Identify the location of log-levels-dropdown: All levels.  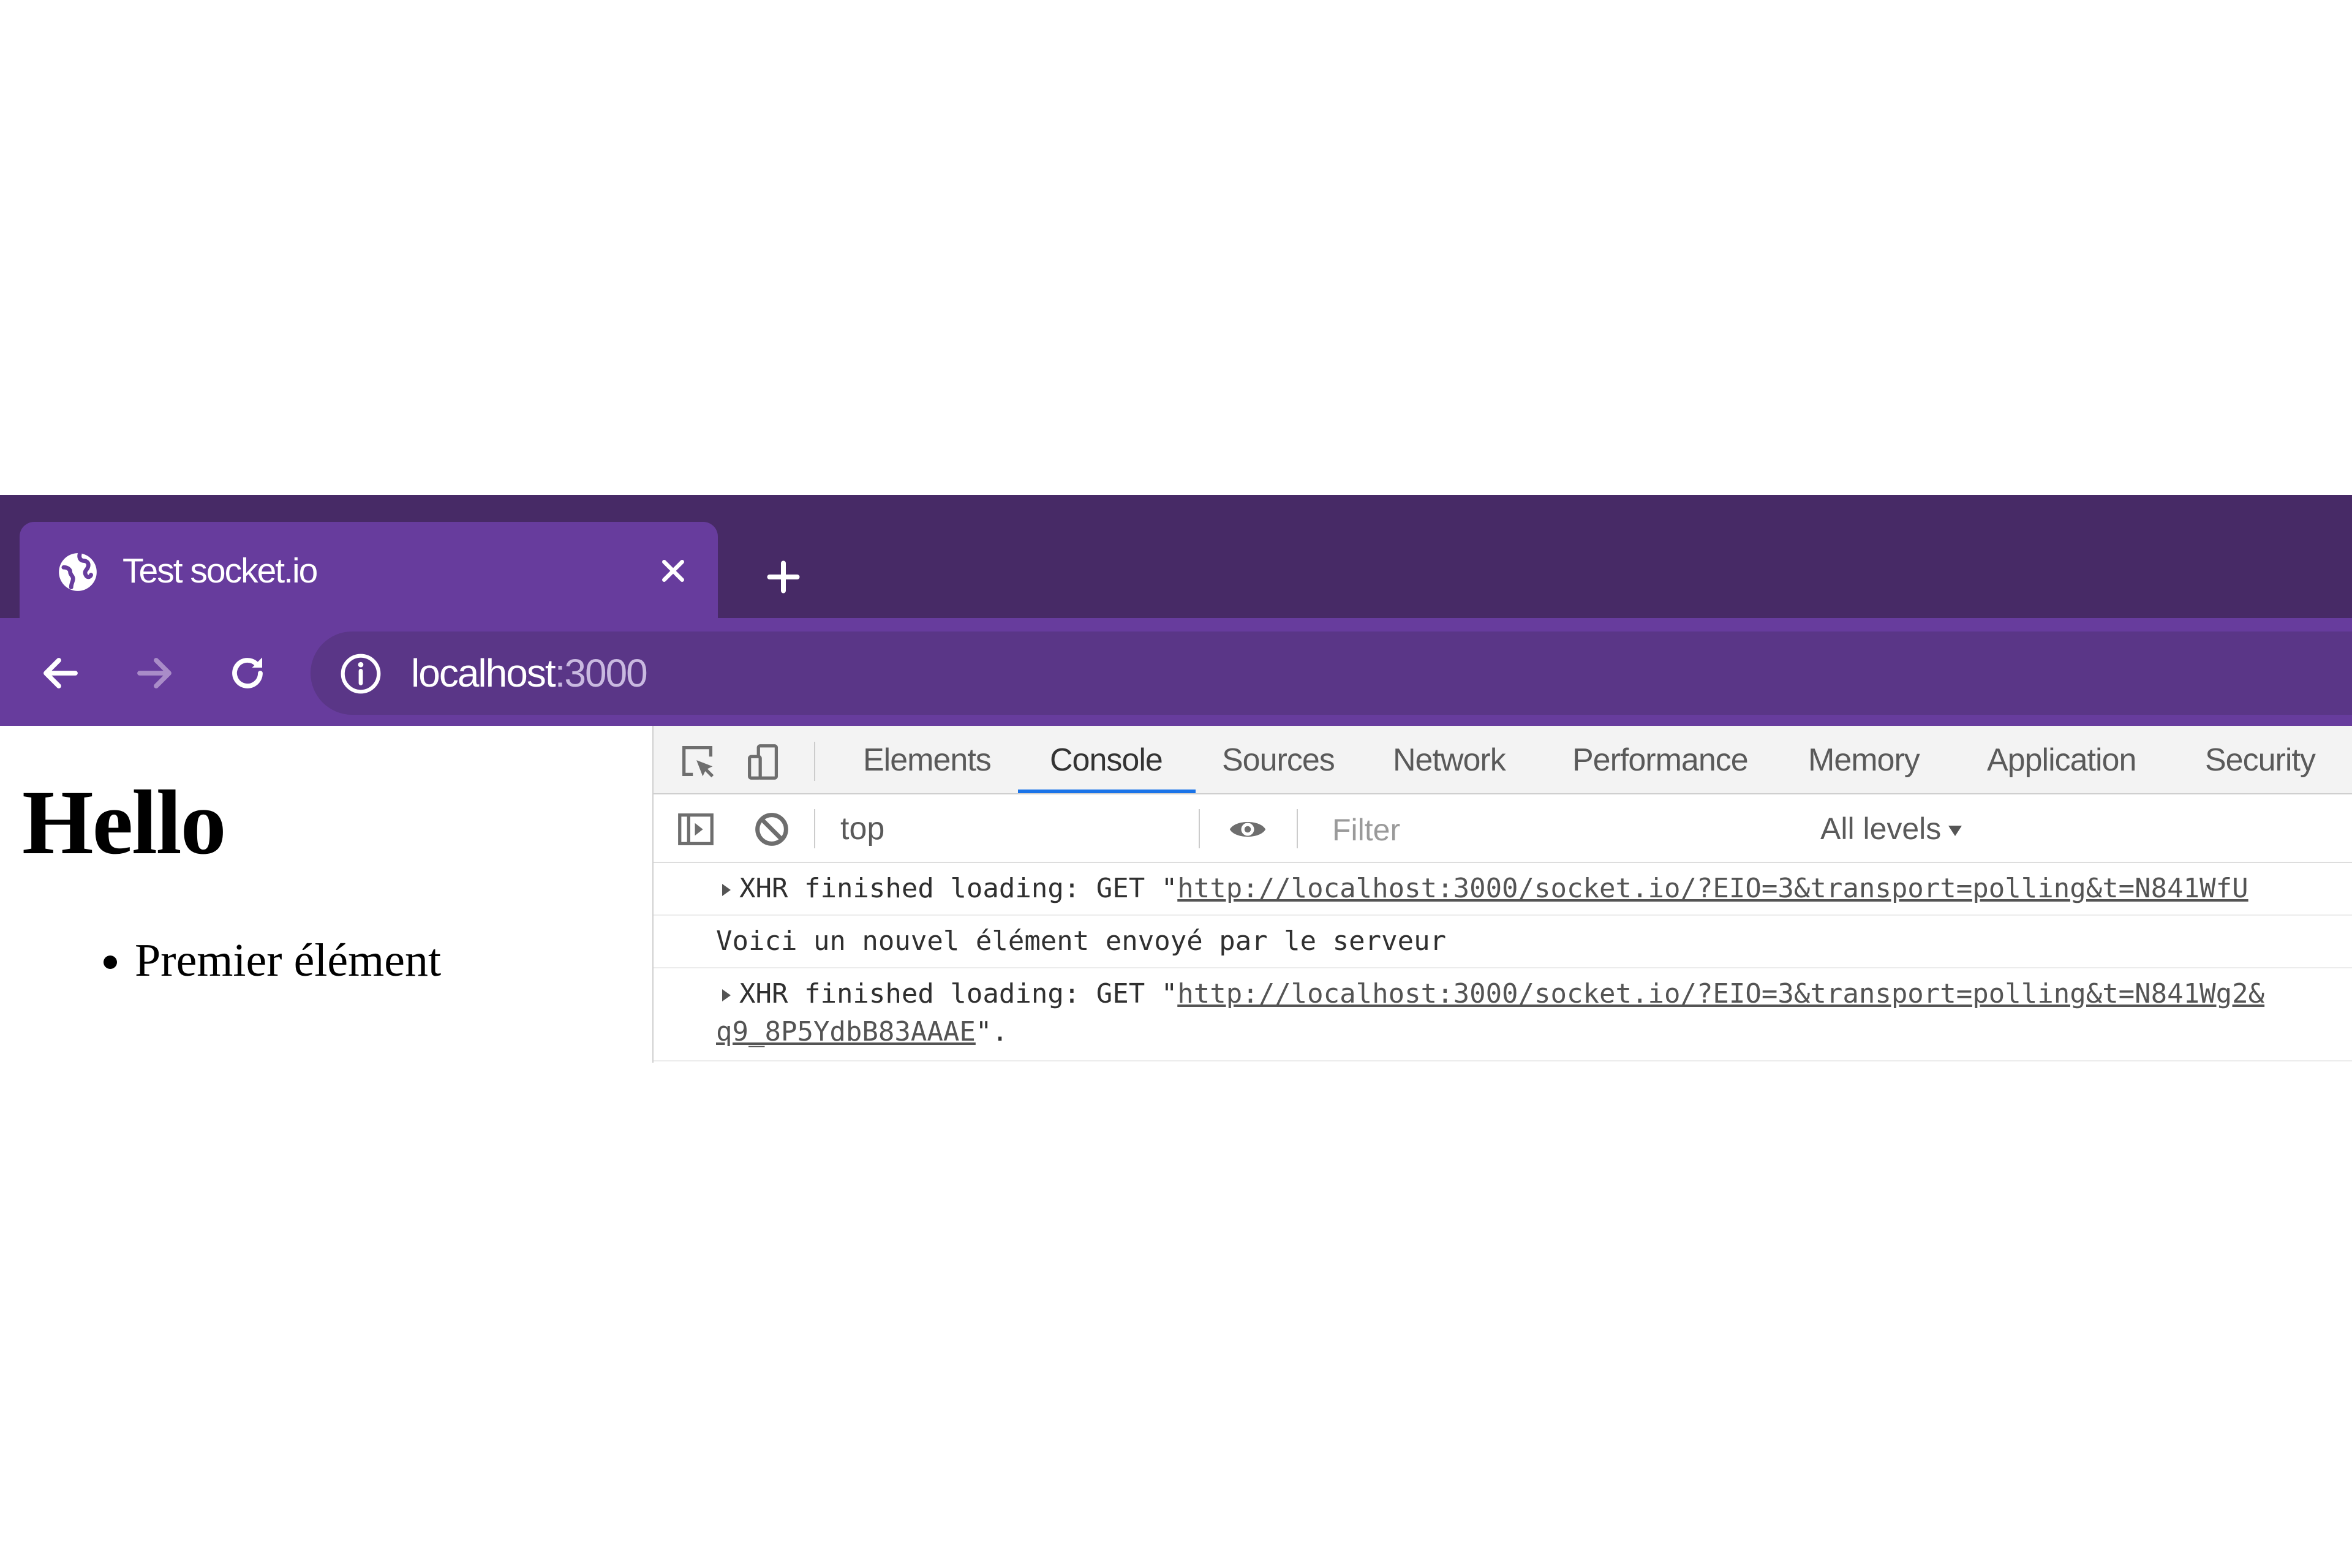
(1891, 829).